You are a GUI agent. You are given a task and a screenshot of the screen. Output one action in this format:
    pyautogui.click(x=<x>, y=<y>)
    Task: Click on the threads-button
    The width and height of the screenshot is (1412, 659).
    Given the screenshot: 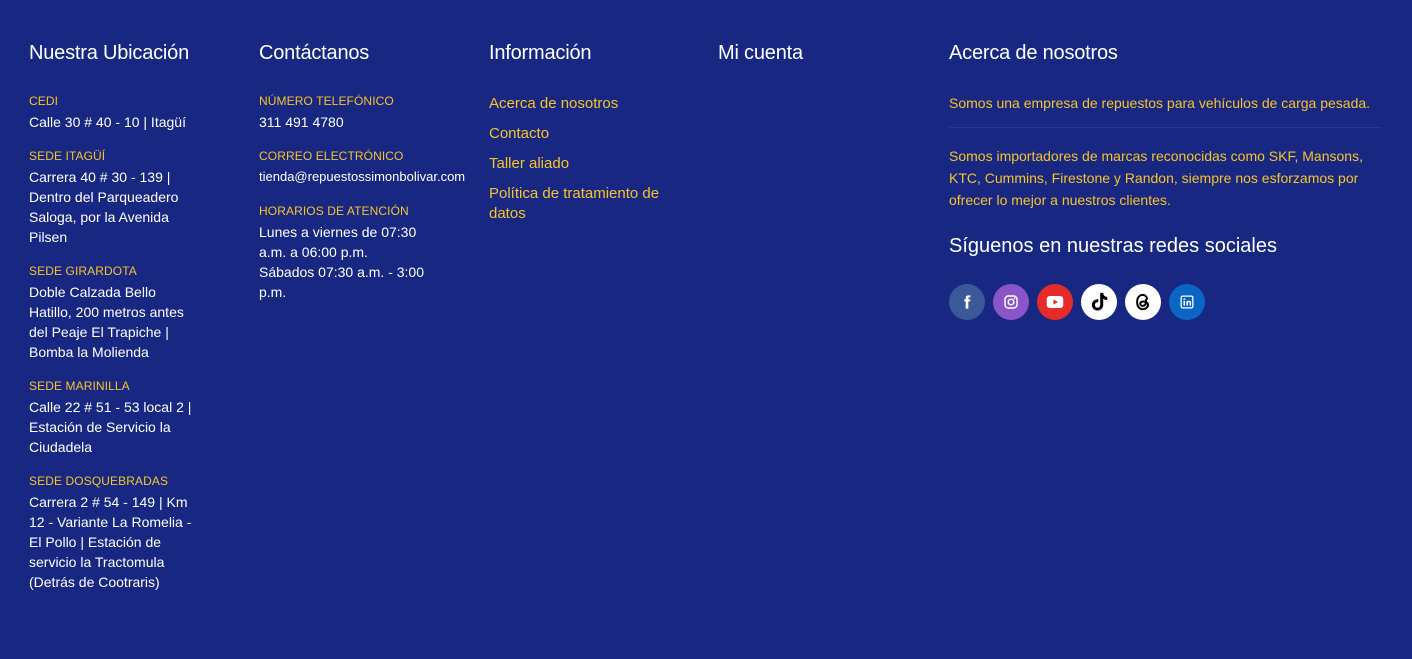 What is the action you would take?
    pyautogui.click(x=1143, y=302)
    